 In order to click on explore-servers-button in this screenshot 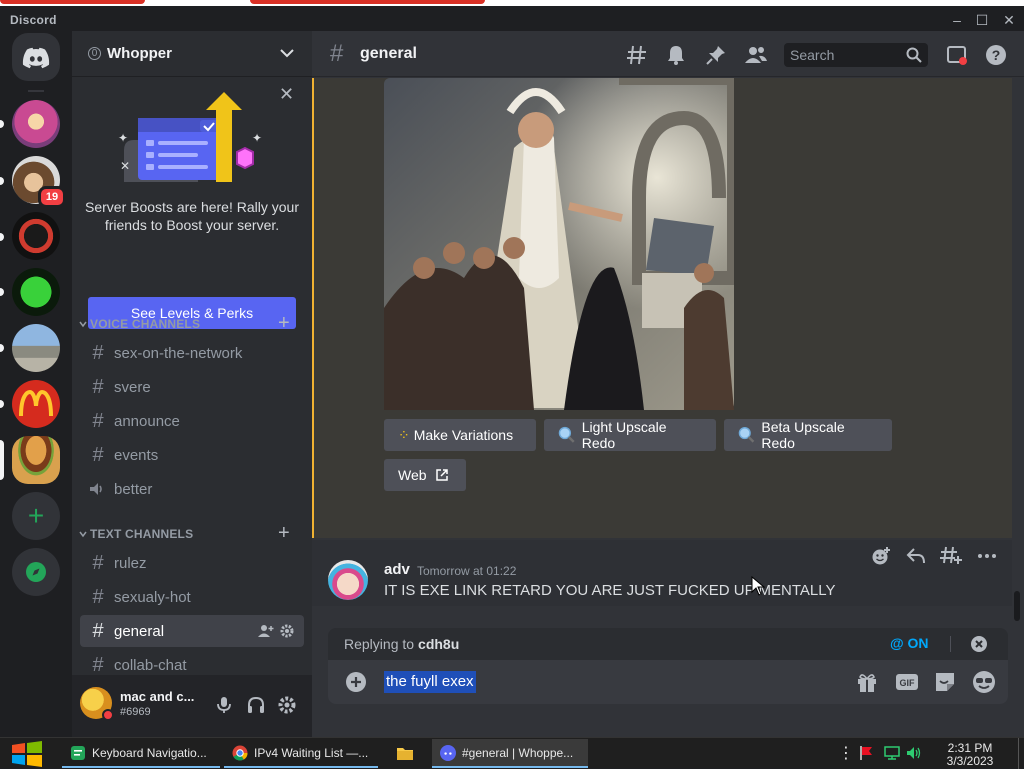, I will do `click(36, 572)`.